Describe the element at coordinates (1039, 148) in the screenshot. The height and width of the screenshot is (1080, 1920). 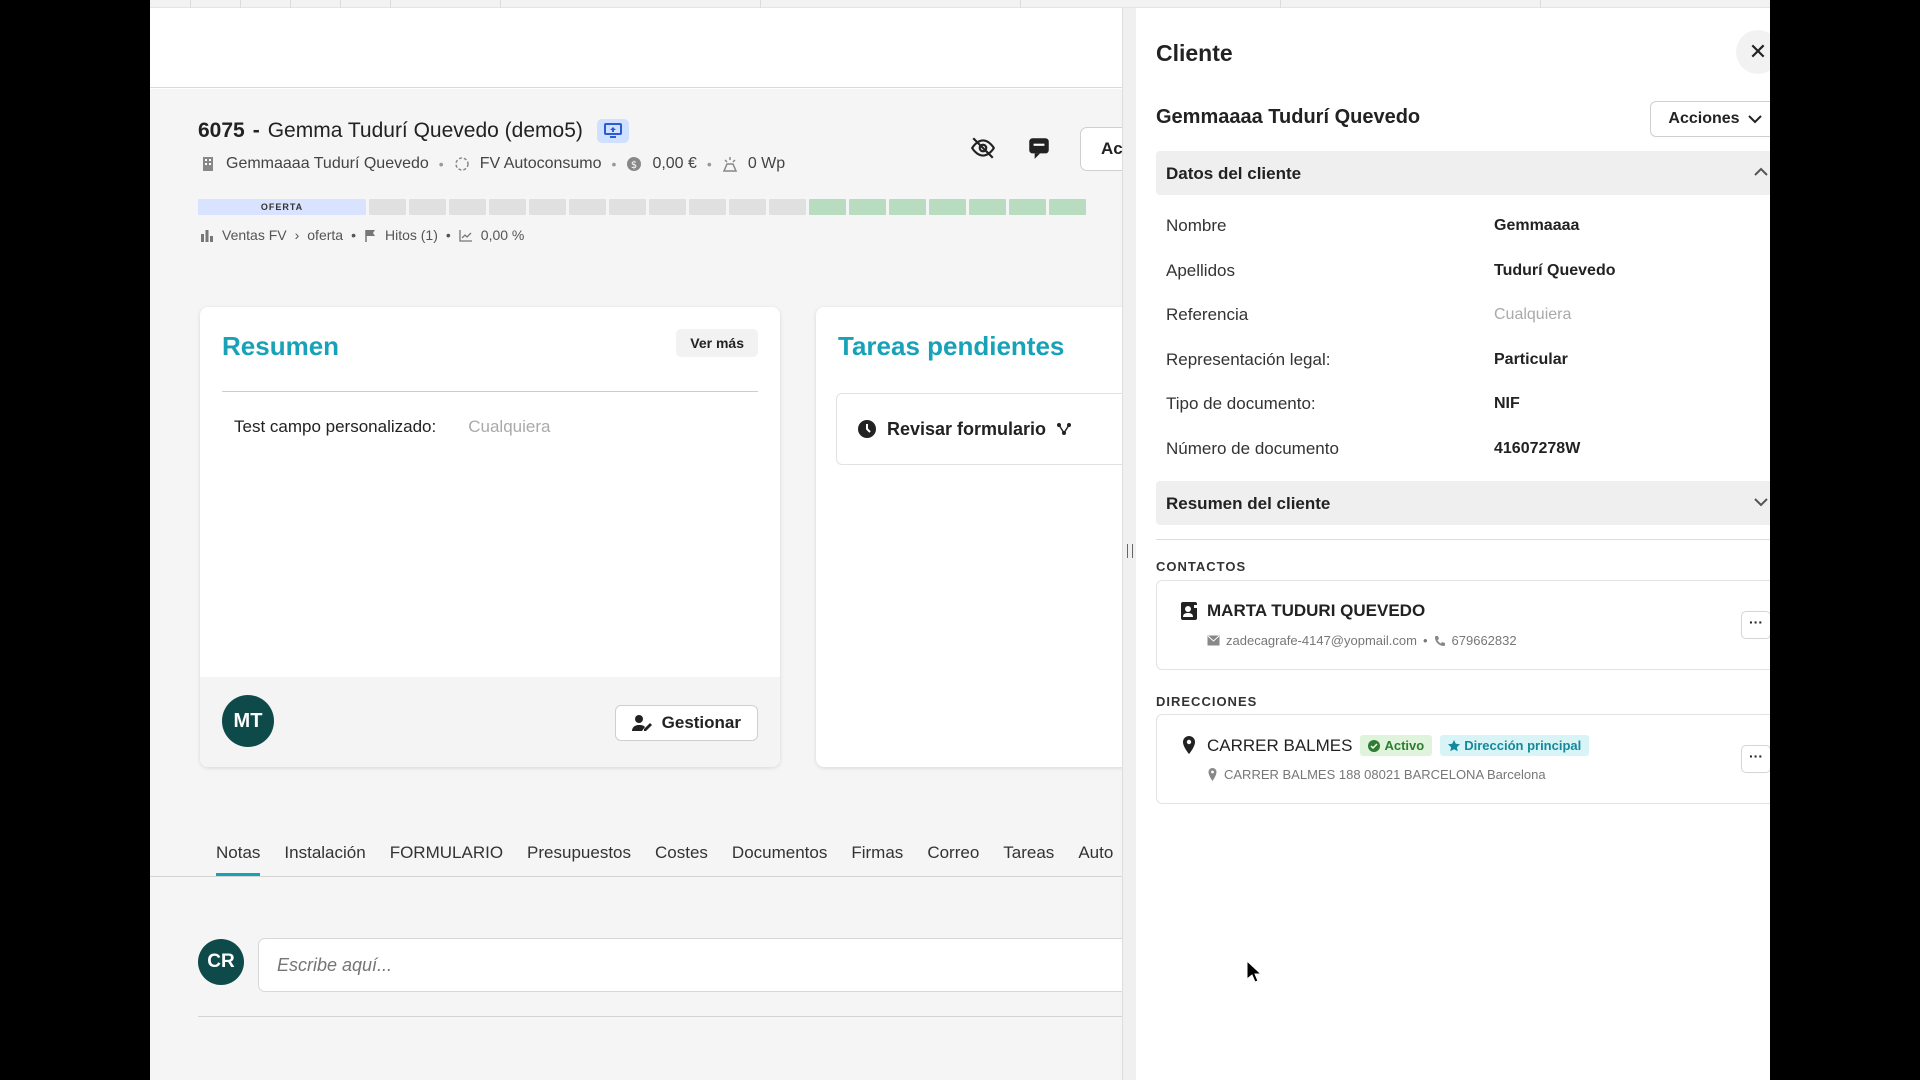
I see `chat-icon` at that location.